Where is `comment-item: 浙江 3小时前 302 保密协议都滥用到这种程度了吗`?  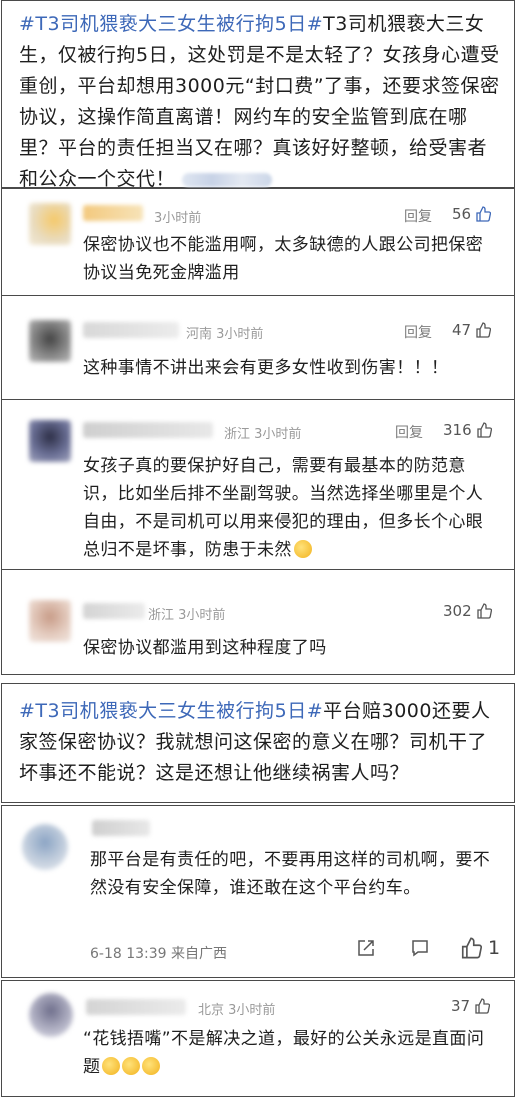
comment-item: 浙江 3小时前 302 保密协议都滥用到这种程度了吗 is located at coordinates (258, 622).